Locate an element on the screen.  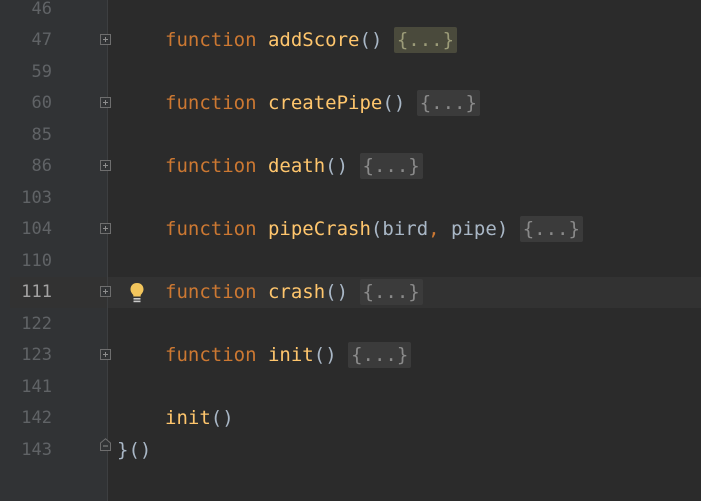
closing-brace: } is located at coordinates (123, 450).